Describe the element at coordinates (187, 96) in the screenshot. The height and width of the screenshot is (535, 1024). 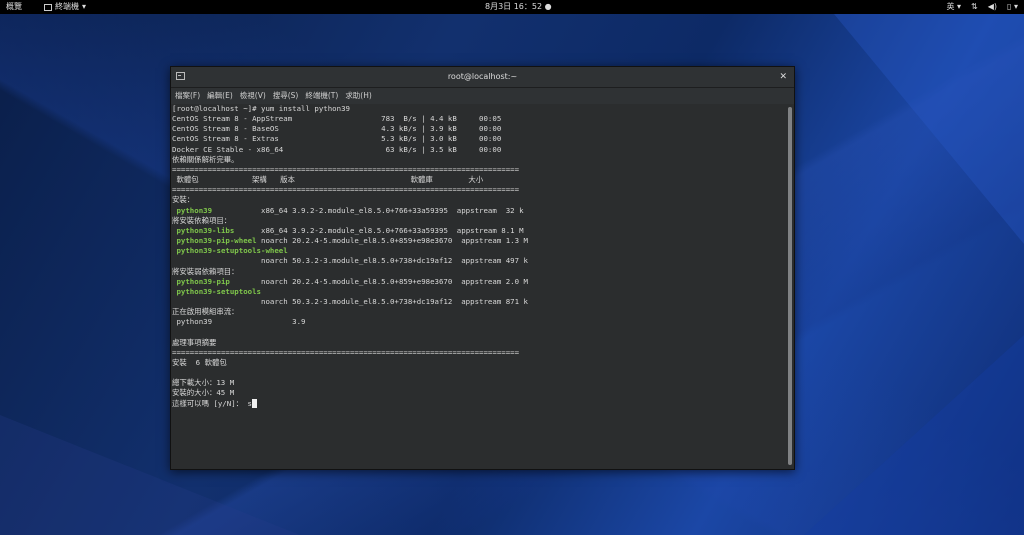
I see `menu-file: 檔案(F)` at that location.